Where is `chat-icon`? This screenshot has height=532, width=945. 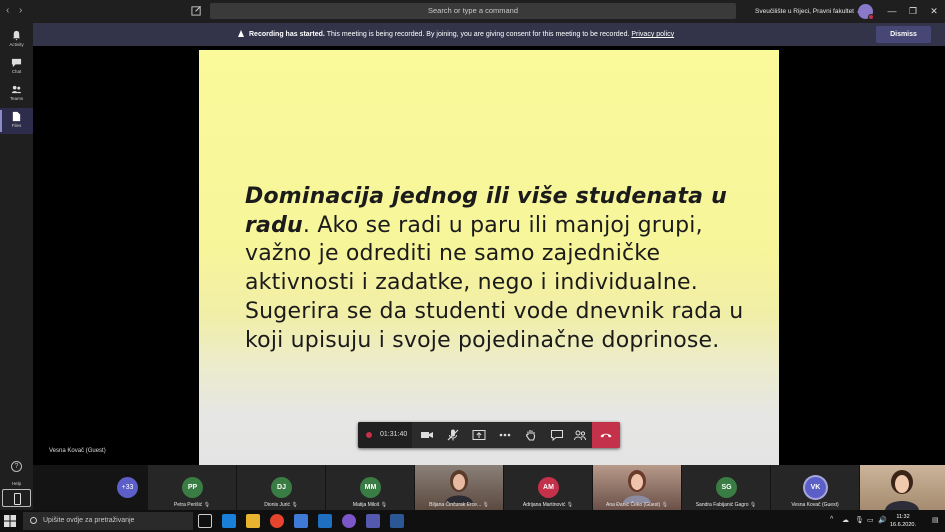
chat-icon is located at coordinates (557, 435).